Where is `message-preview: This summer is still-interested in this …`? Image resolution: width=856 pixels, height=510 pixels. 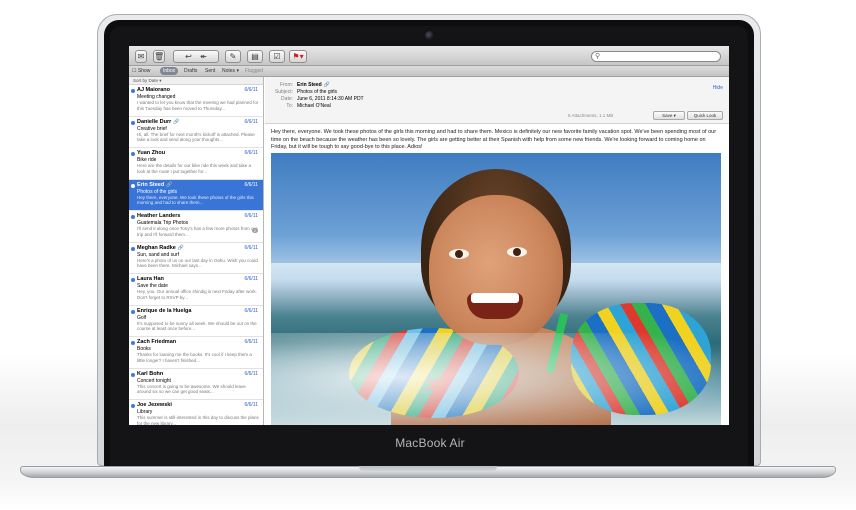
message-preview: This summer is still-interested in this … is located at coordinates (198, 420).